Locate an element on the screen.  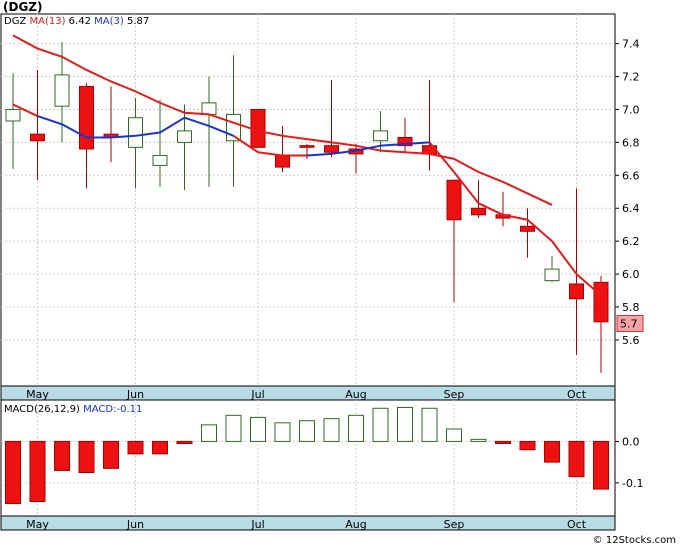
price-tick-label: 5.8 is located at coordinates (631, 307).